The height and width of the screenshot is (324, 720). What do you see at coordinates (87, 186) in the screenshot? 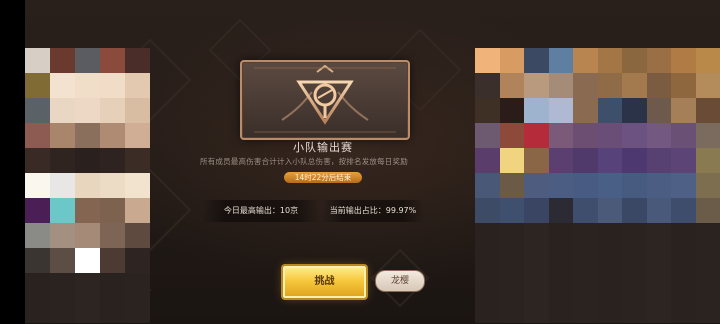
I see `left-portrait-mosaic` at bounding box center [87, 186].